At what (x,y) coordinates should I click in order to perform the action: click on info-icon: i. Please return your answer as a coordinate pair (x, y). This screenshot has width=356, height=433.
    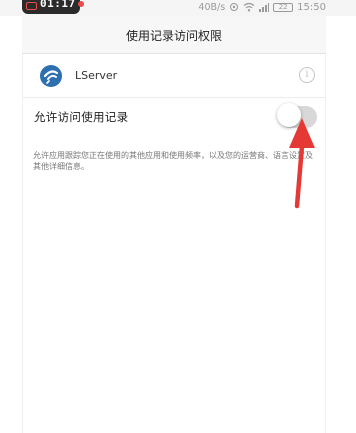
    Looking at the image, I should click on (307, 75).